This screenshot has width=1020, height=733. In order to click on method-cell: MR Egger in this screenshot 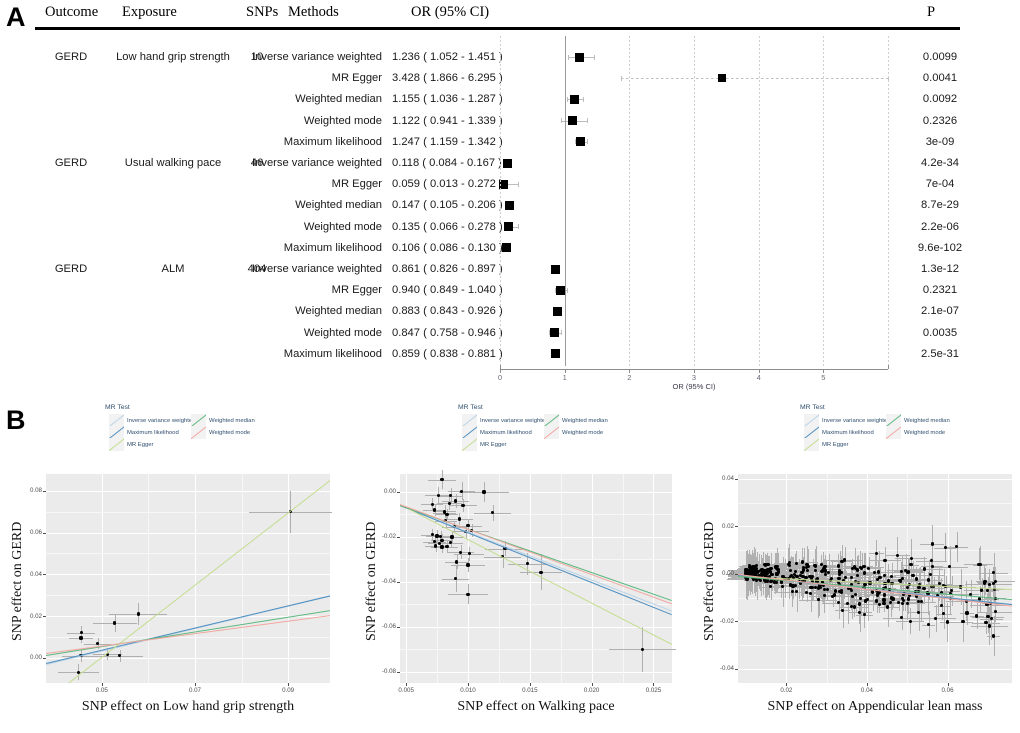, I will do `click(356, 290)`.